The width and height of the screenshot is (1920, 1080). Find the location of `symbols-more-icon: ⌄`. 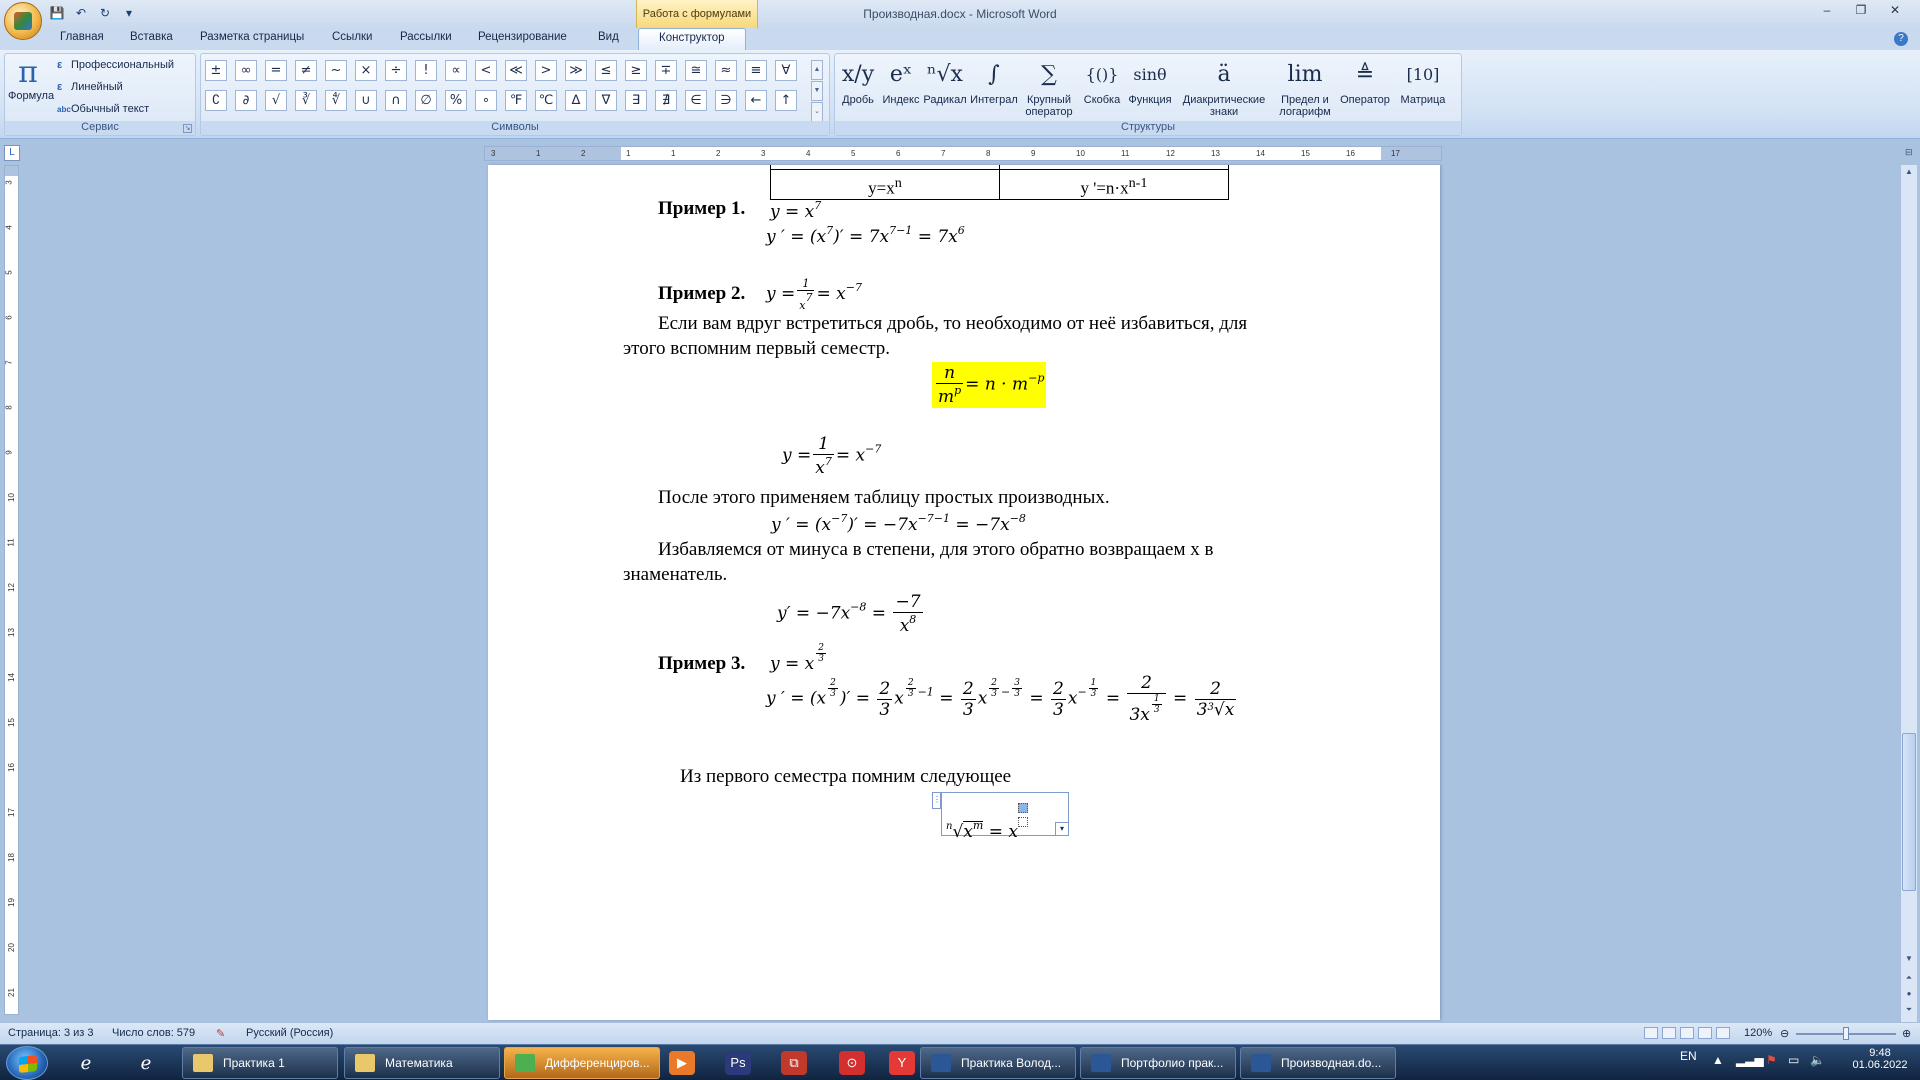

symbols-more-icon: ⌄ is located at coordinates (817, 112).